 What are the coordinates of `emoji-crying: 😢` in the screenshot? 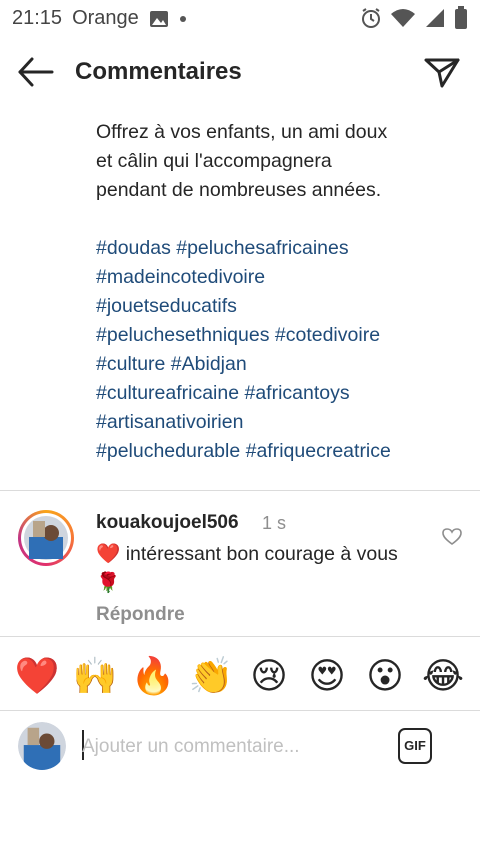 It's located at (269, 676).